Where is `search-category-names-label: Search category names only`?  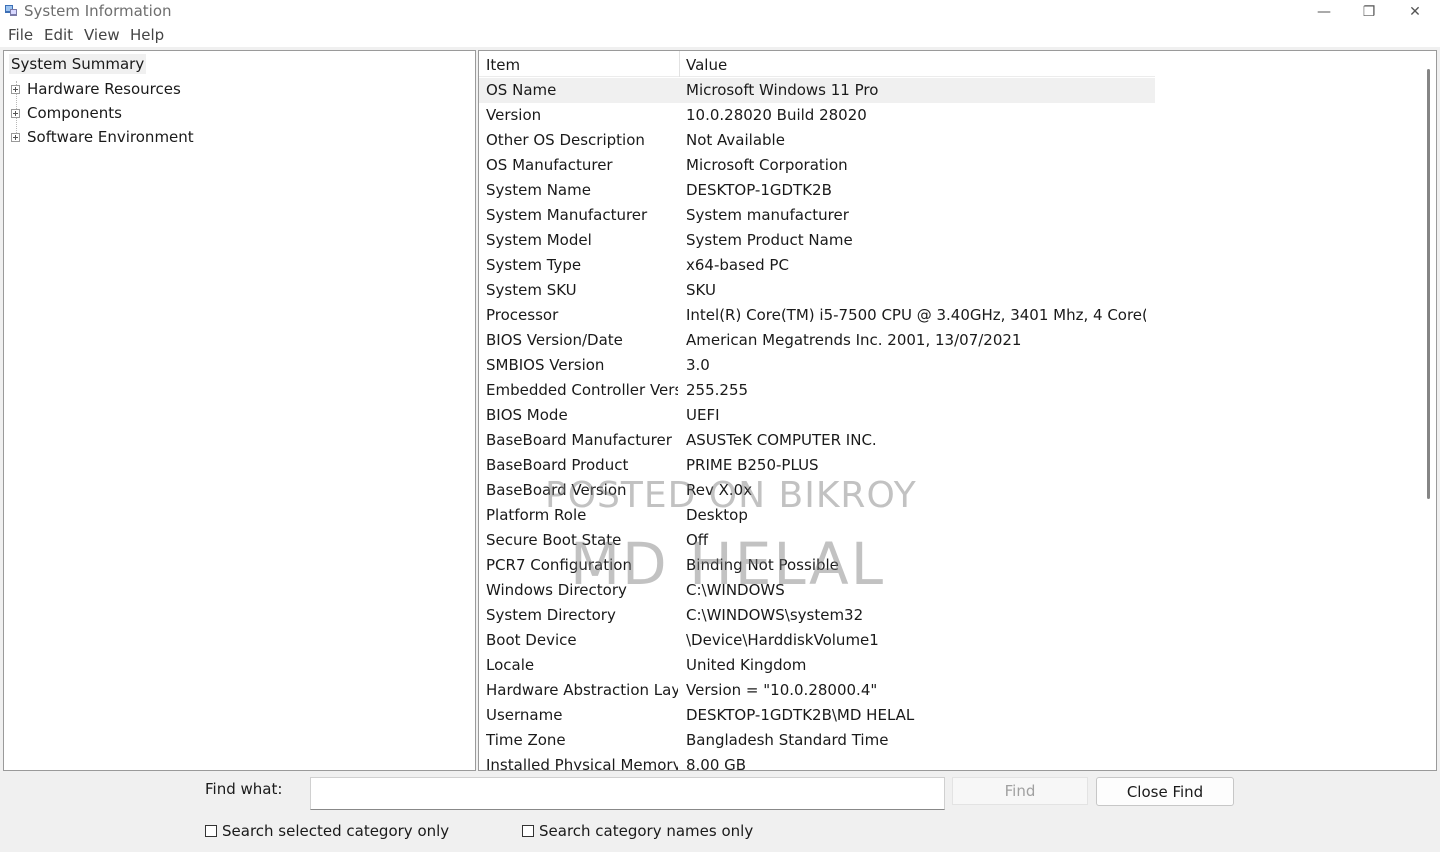 search-category-names-label: Search category names only is located at coordinates (646, 831).